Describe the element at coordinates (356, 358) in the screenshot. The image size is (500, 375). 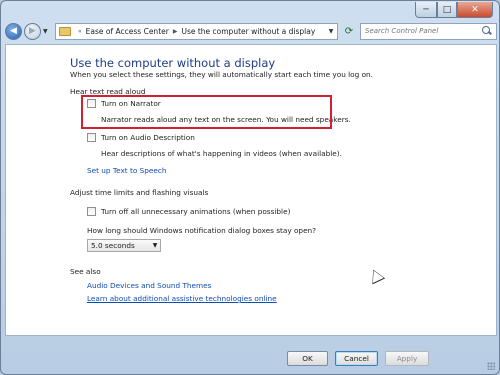
I see `cancel-button: Cancel` at that location.